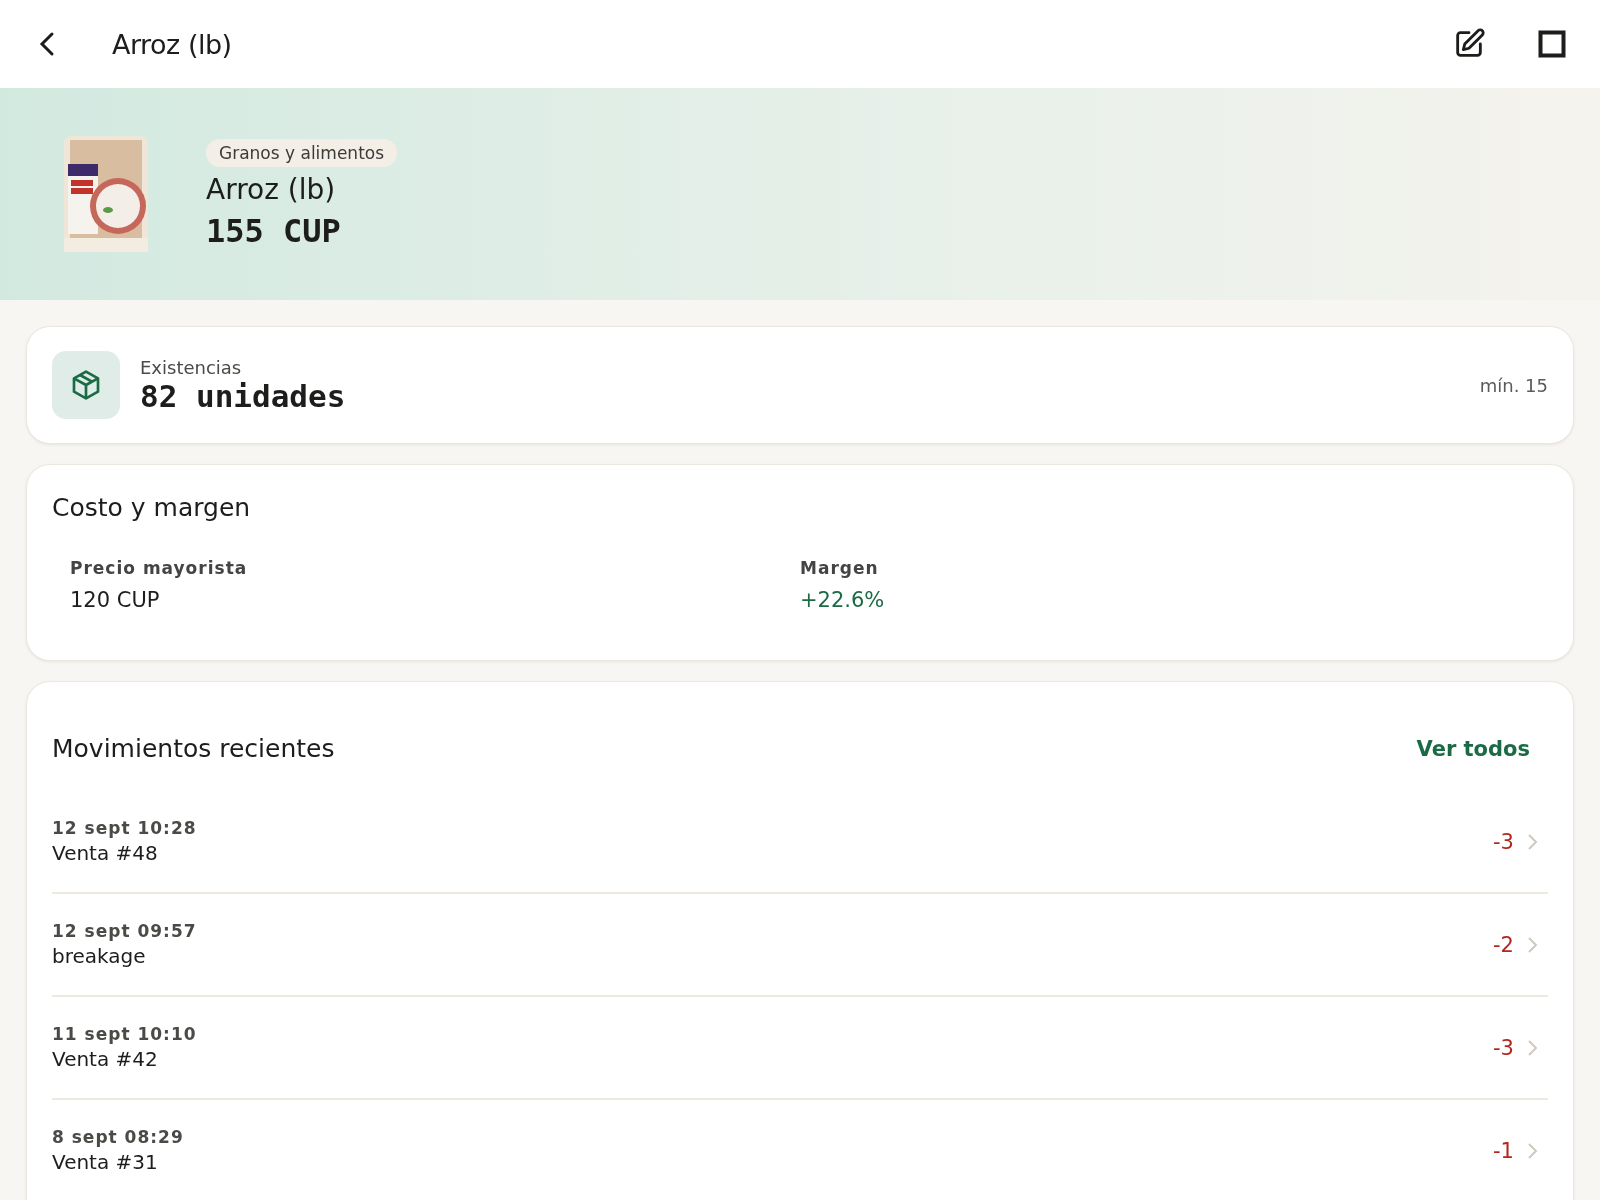  Describe the element at coordinates (843, 600) in the screenshot. I see `field-value: +22.6%` at that location.